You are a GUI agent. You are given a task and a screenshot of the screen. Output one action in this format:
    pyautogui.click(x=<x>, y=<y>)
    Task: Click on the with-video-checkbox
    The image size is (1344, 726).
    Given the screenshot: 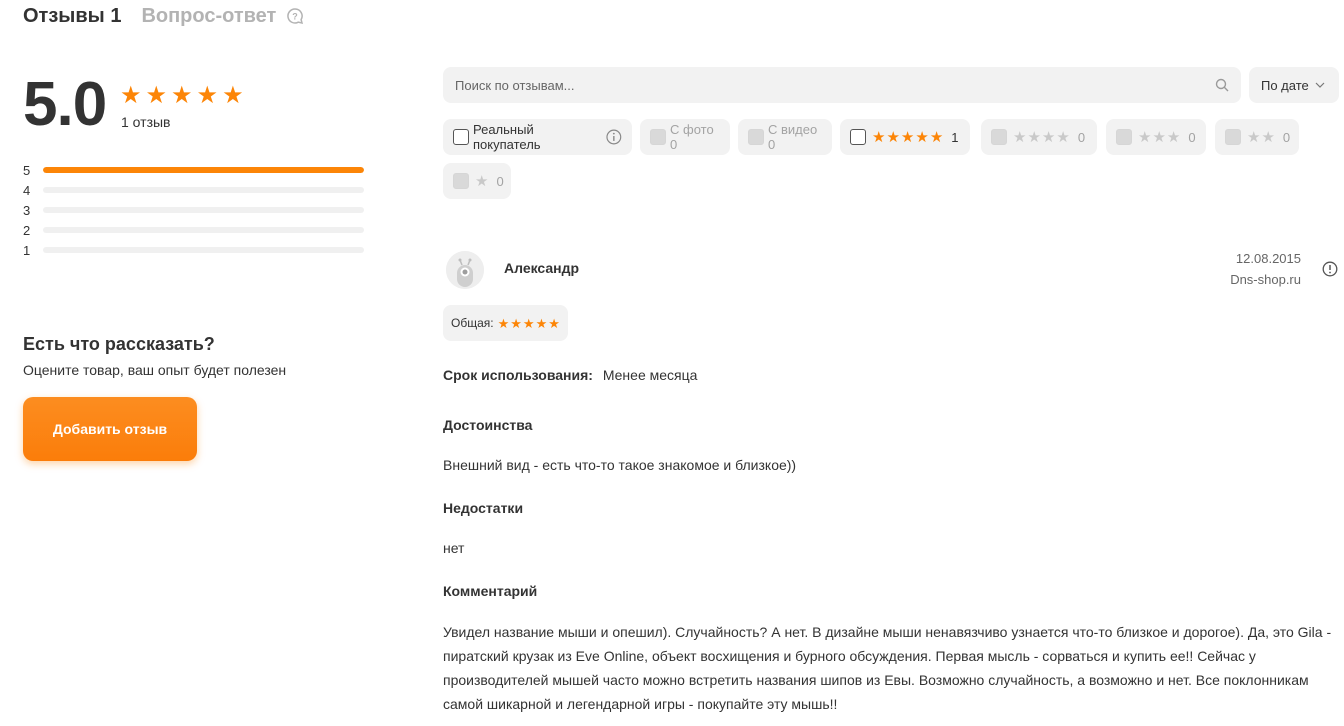 What is the action you would take?
    pyautogui.click(x=756, y=137)
    